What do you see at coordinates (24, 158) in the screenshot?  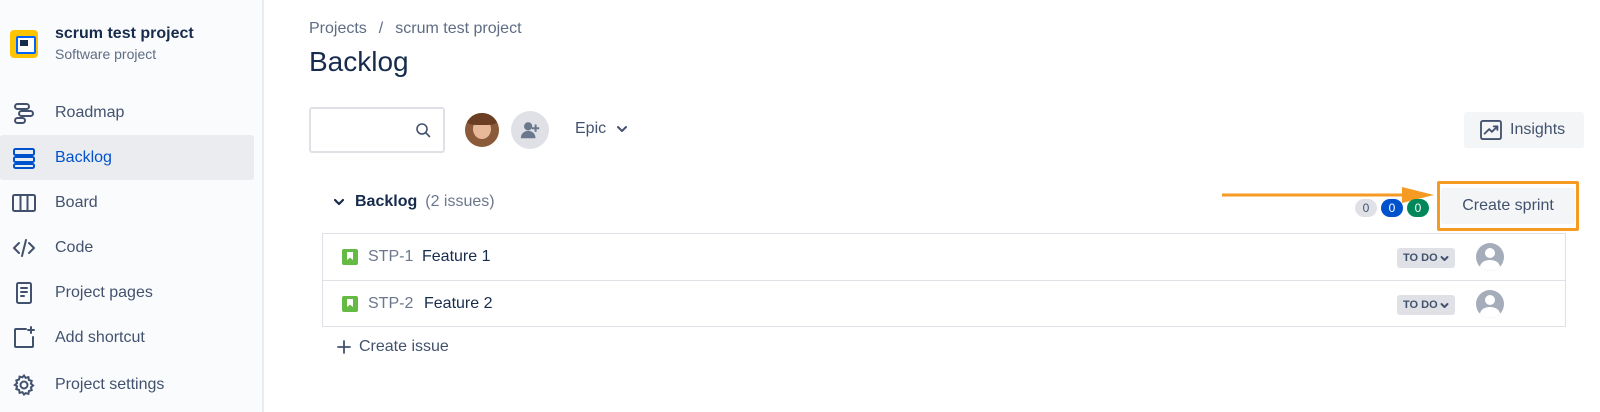 I see `backlog-icon` at bounding box center [24, 158].